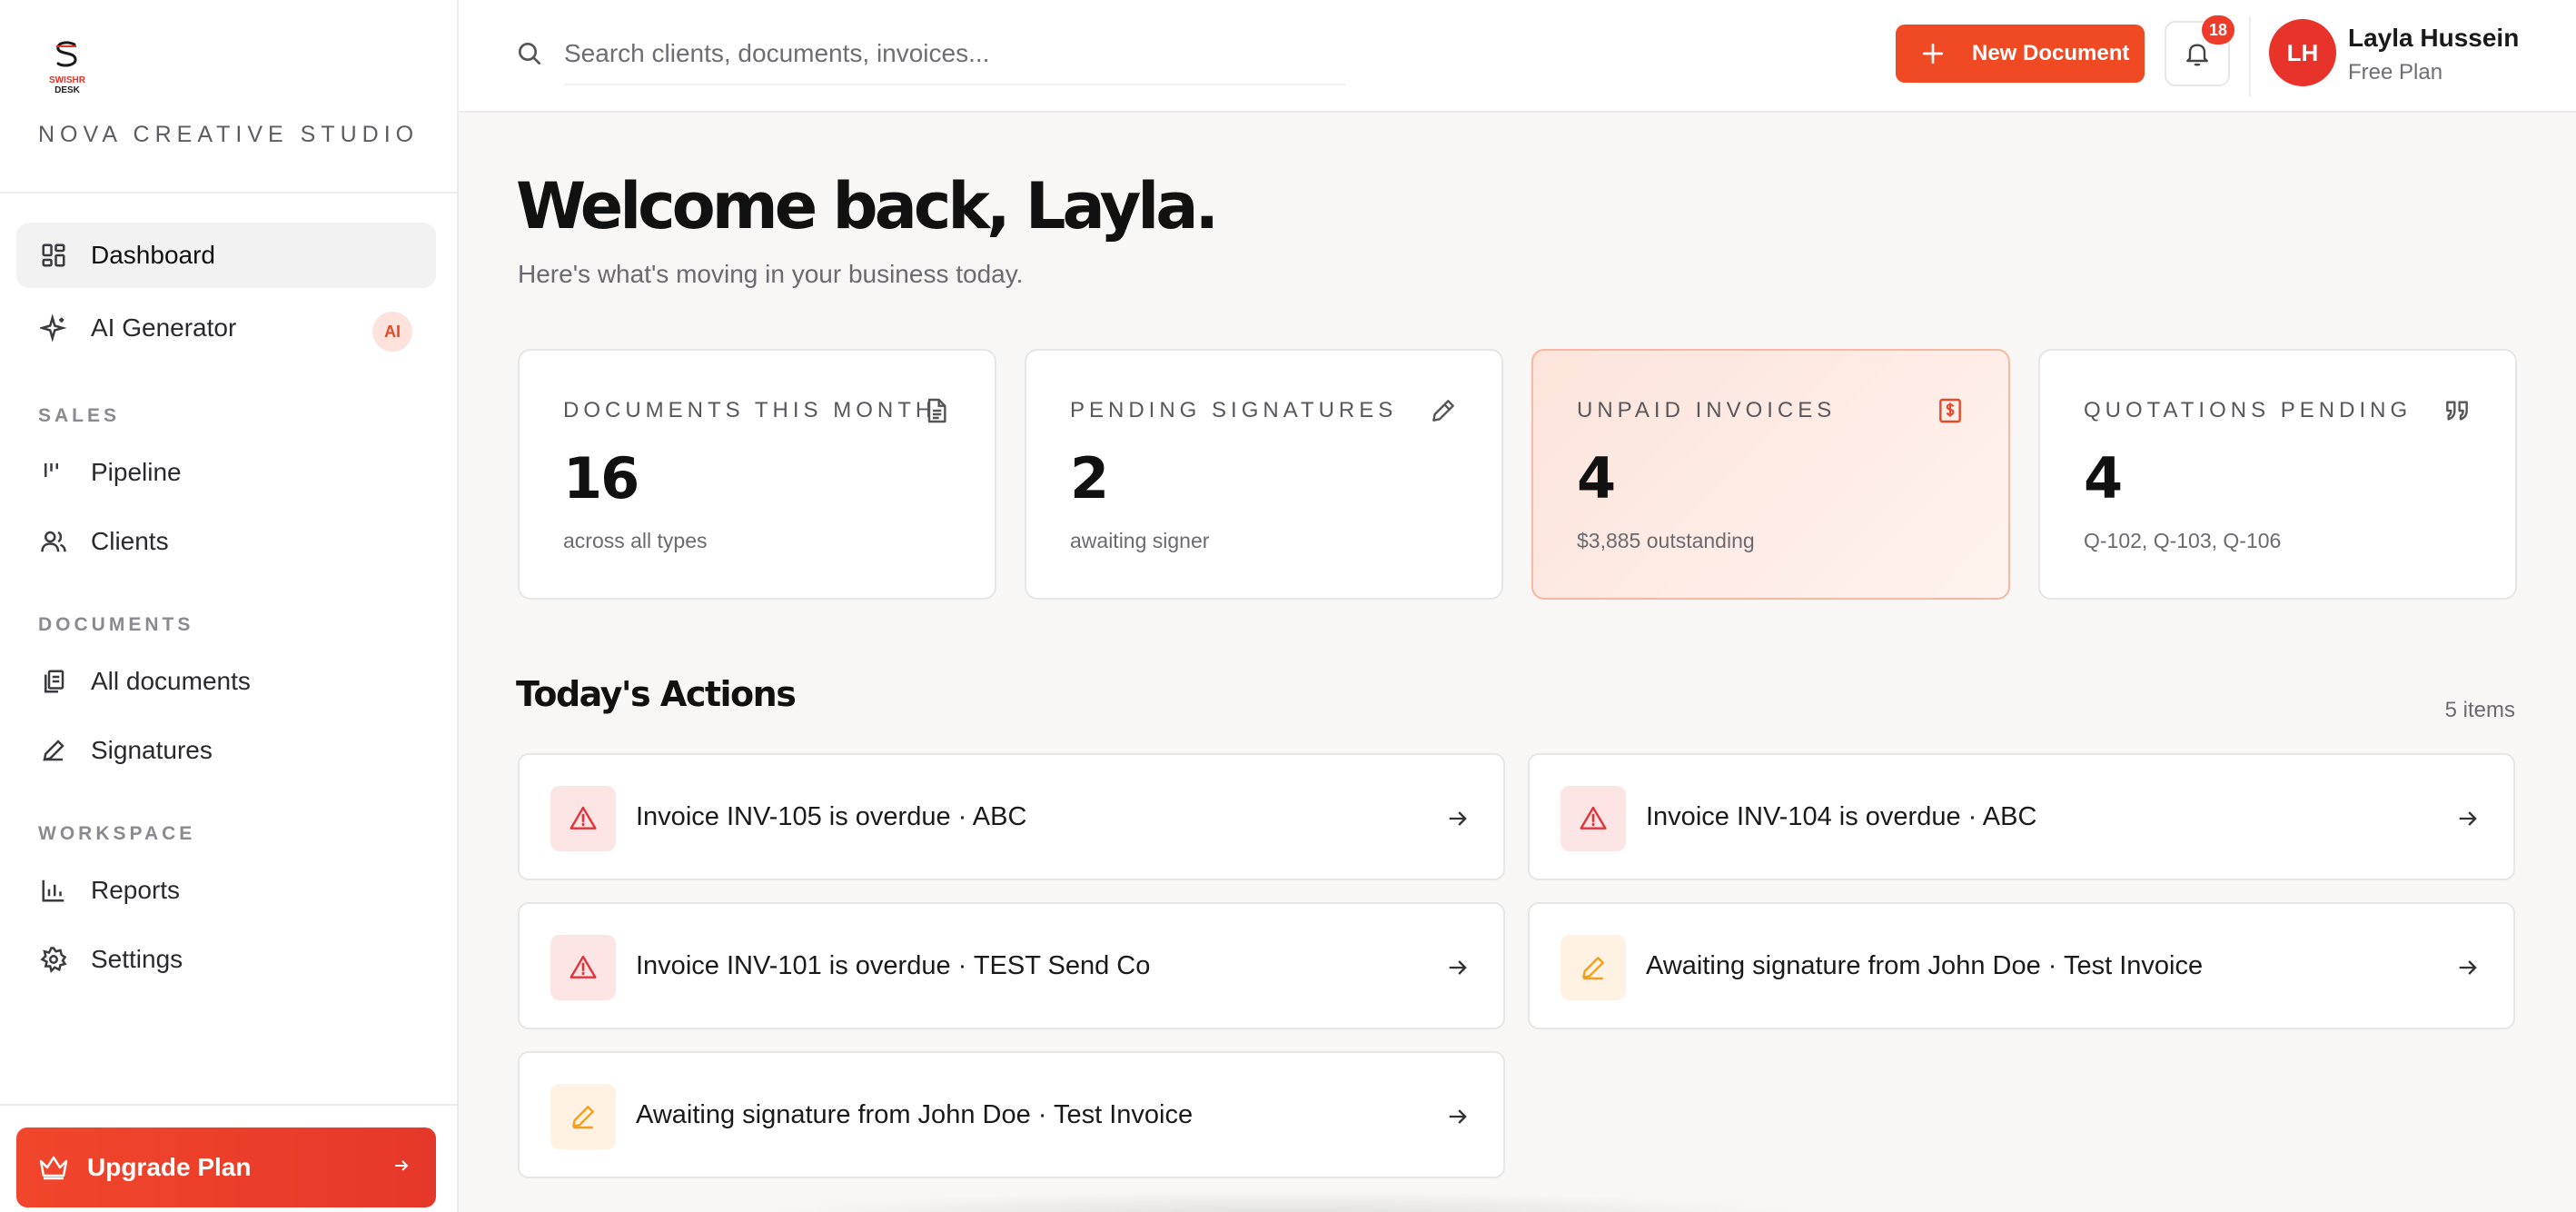 This screenshot has width=2576, height=1212. I want to click on sidebar-item-label: Settings, so click(137, 959).